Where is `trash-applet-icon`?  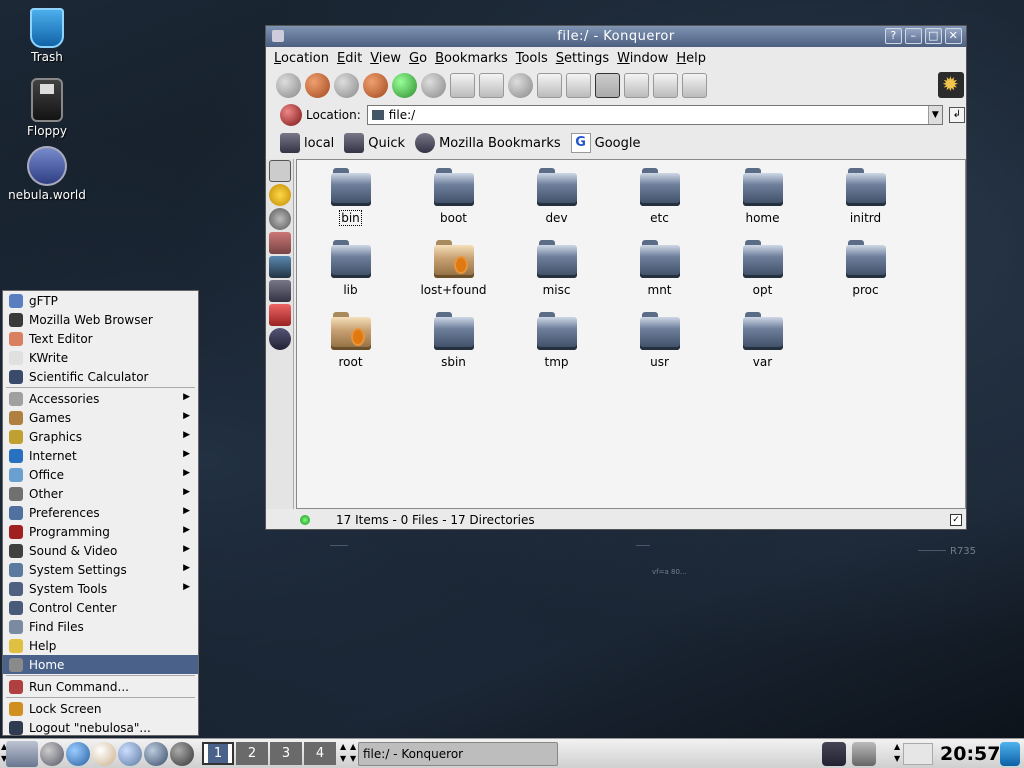
trash-applet-icon is located at coordinates (1010, 754).